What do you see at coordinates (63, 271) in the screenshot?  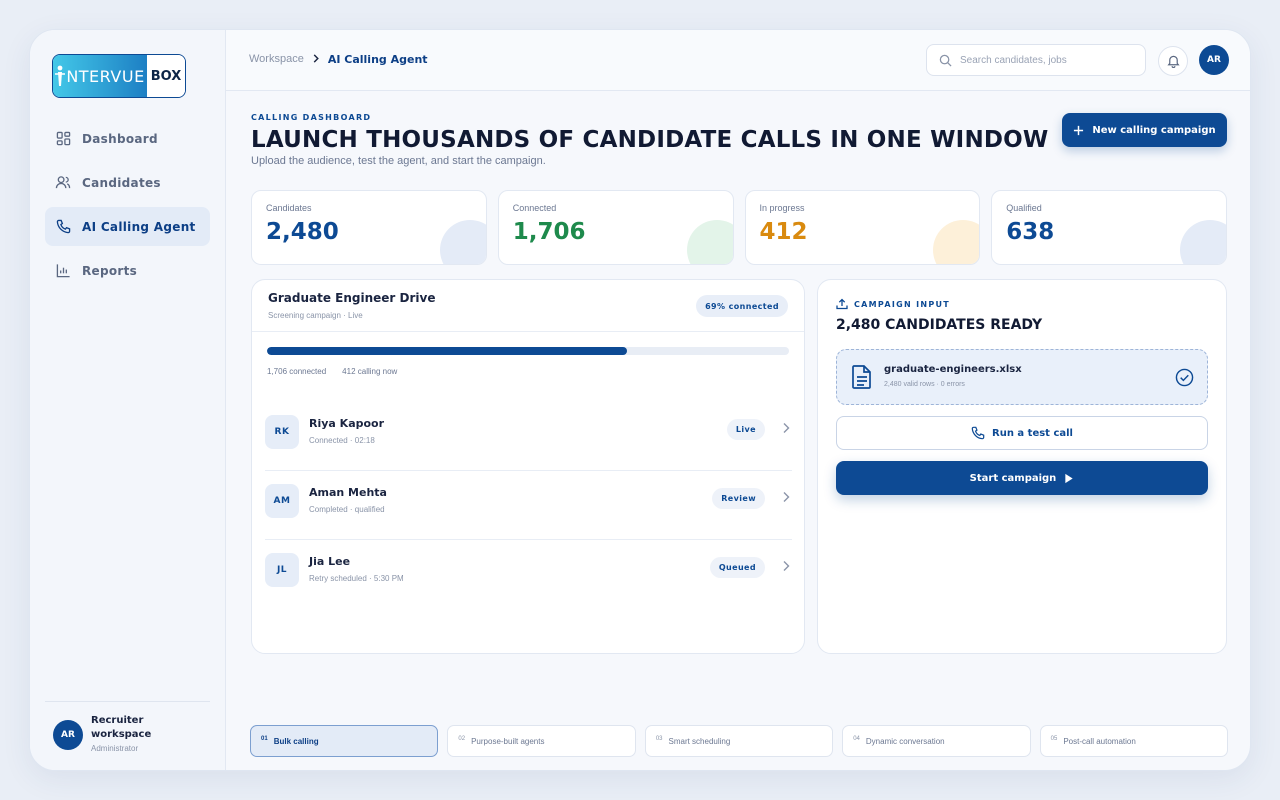 I see `bar-chart-icon` at bounding box center [63, 271].